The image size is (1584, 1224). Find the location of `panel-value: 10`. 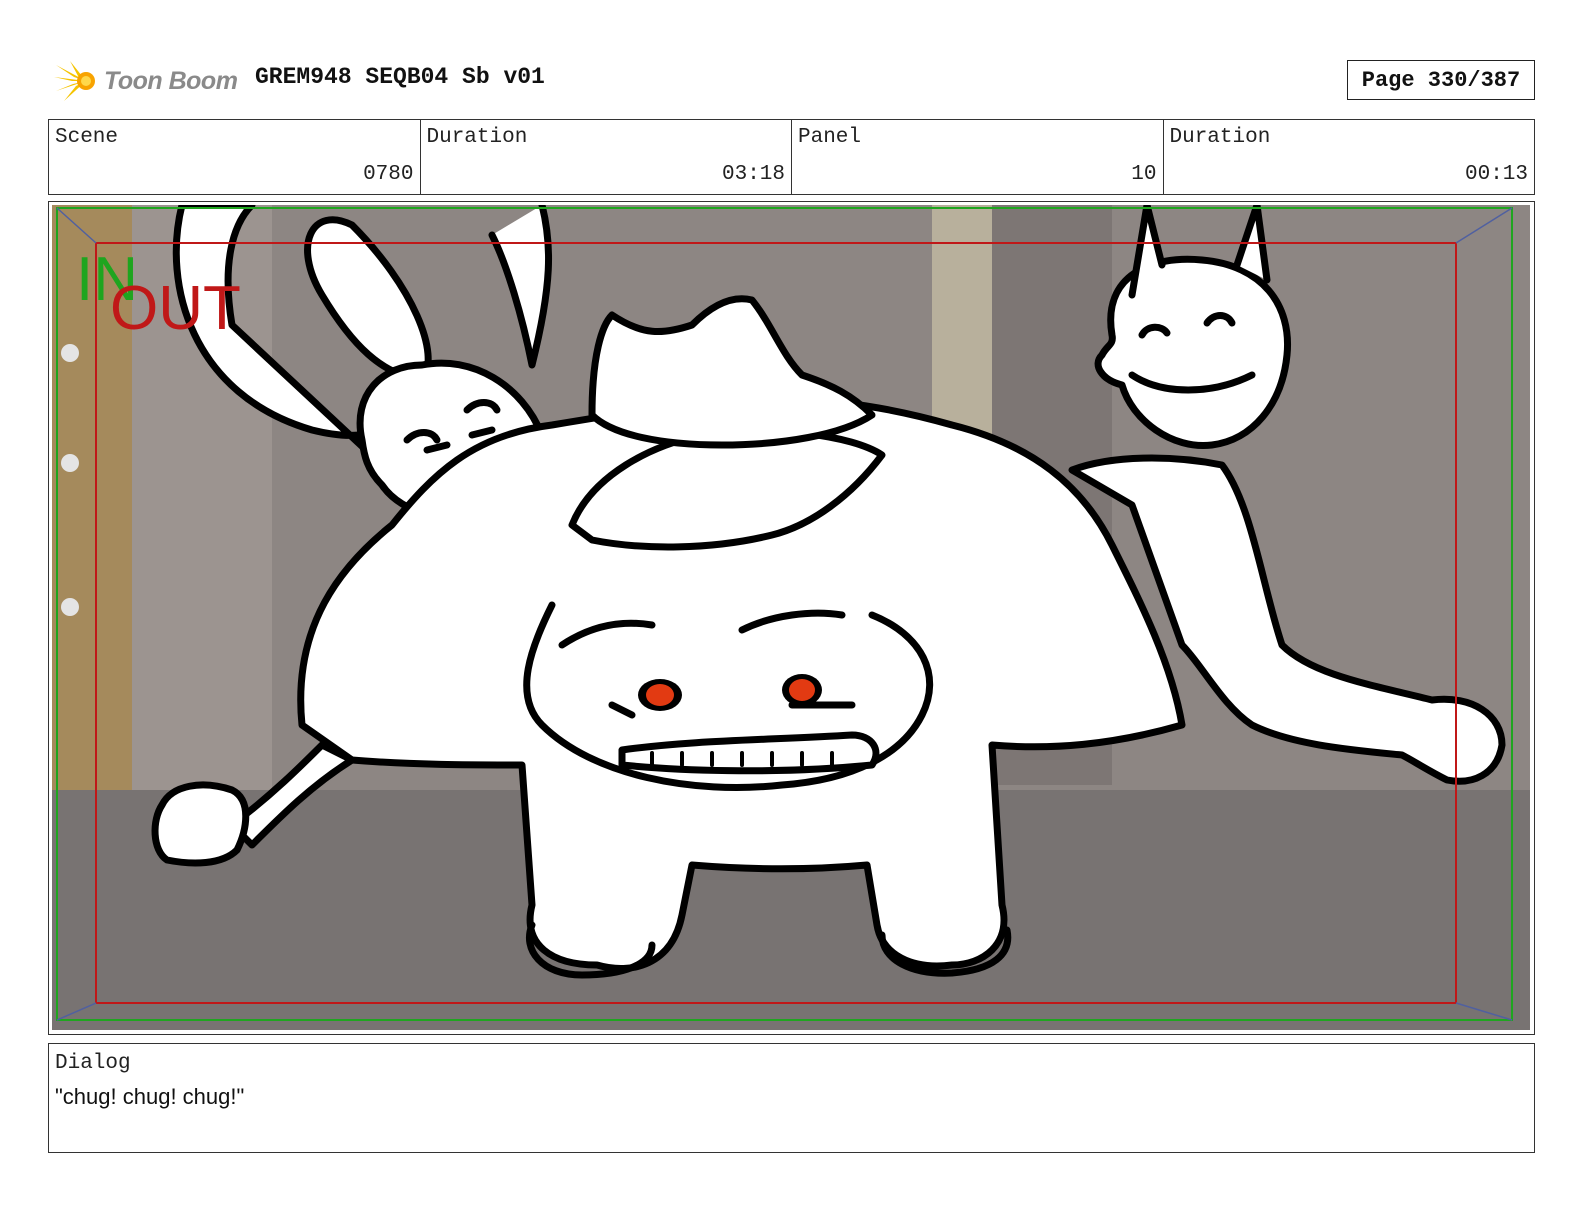

panel-value: 10 is located at coordinates (1144, 174).